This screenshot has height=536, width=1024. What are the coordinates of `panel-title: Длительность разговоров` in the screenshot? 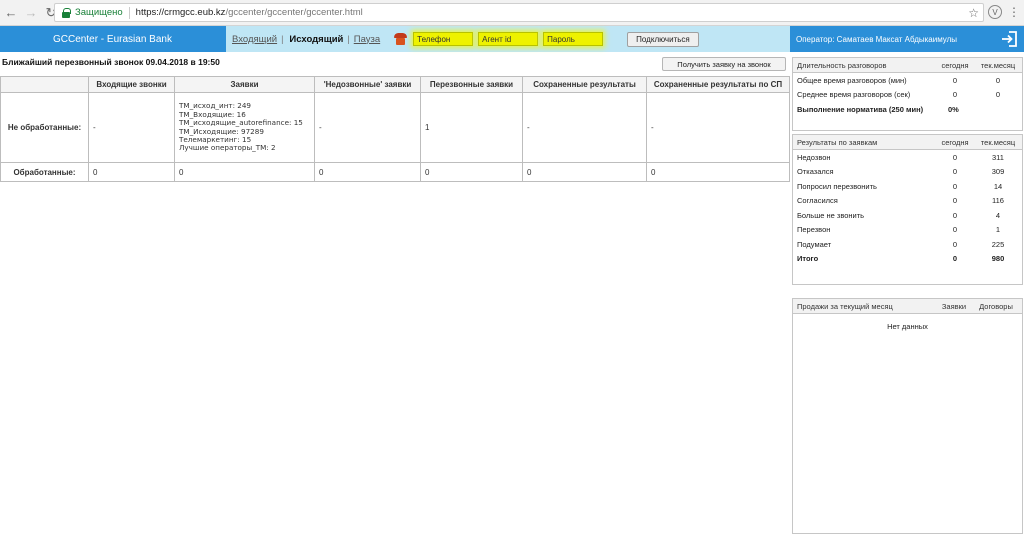 It's located at (842, 65).